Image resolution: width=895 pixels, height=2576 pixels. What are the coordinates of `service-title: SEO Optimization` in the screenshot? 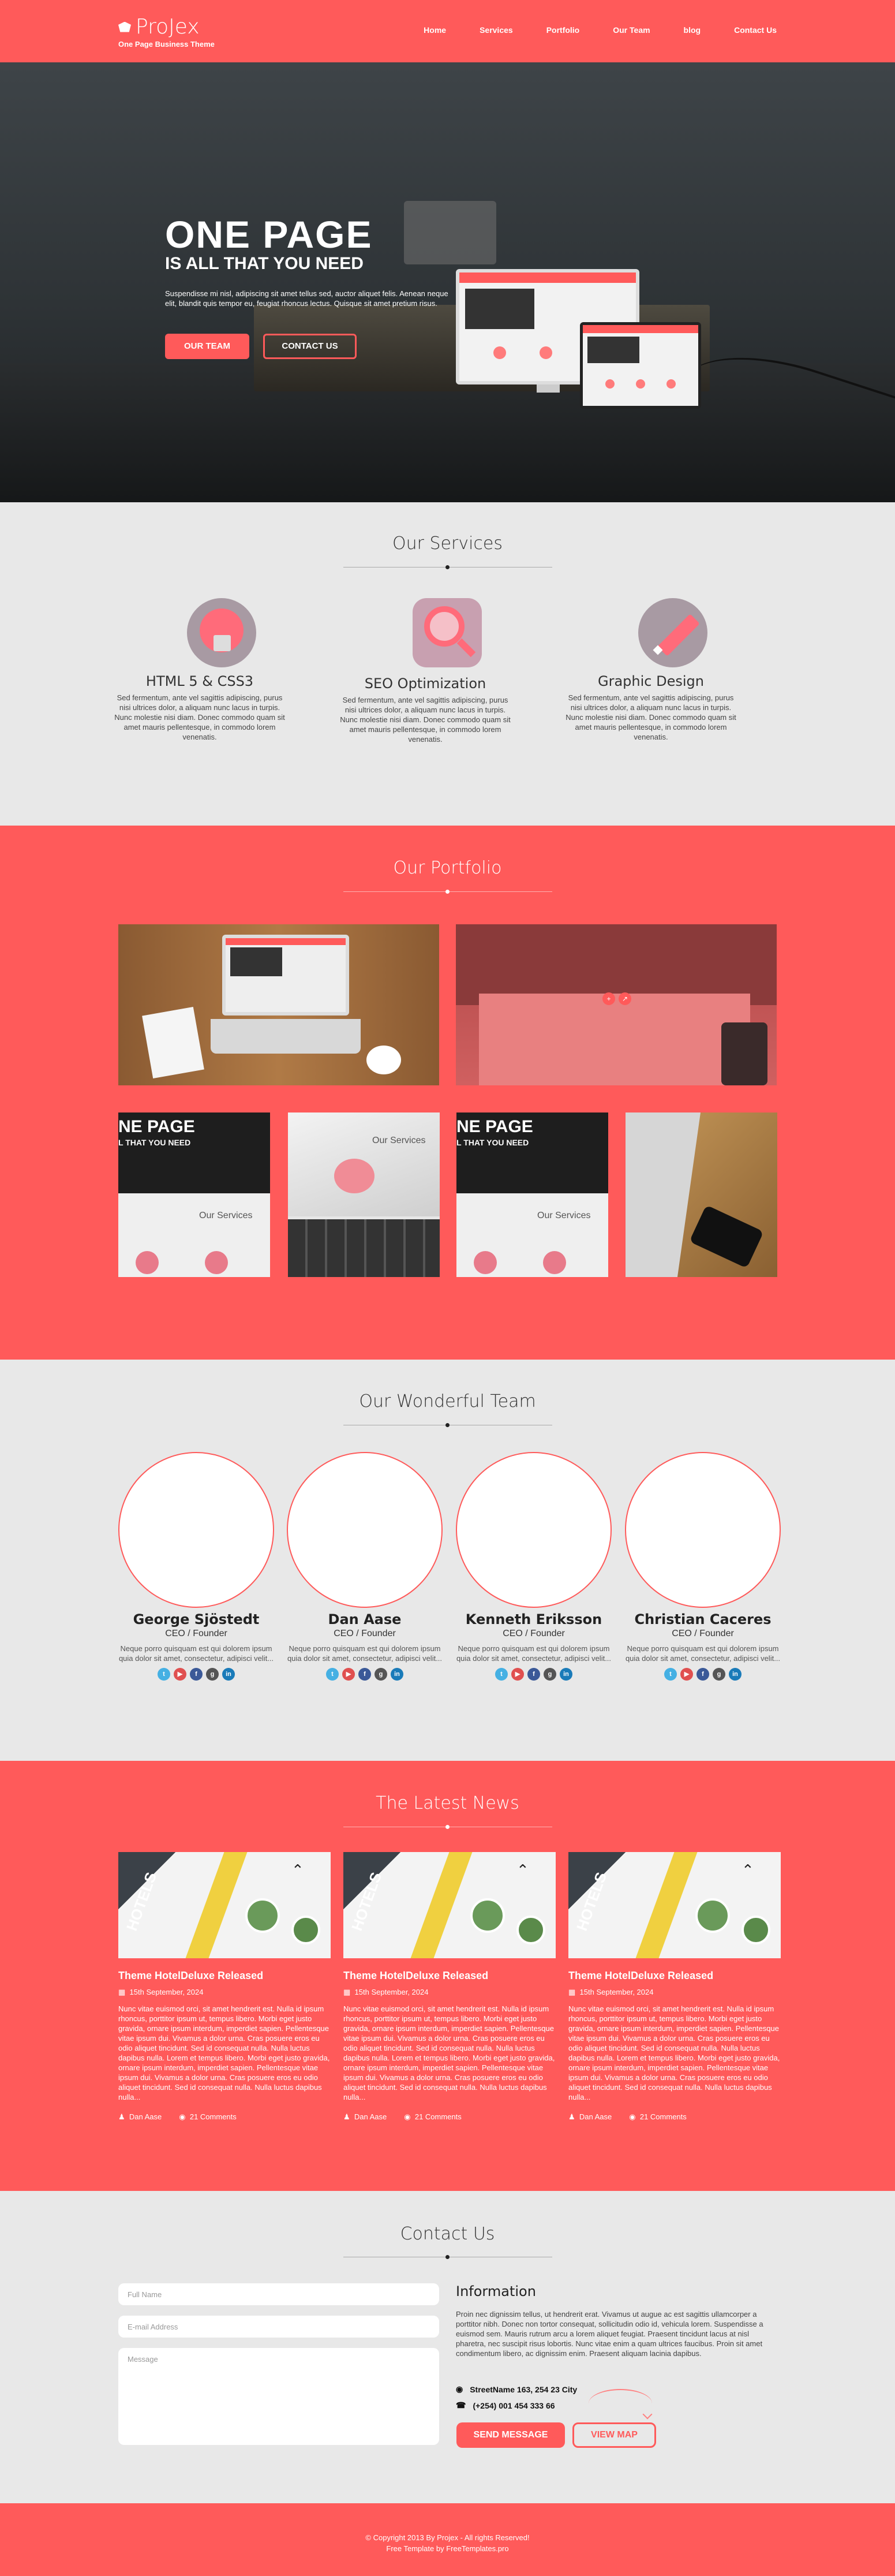 It's located at (425, 683).